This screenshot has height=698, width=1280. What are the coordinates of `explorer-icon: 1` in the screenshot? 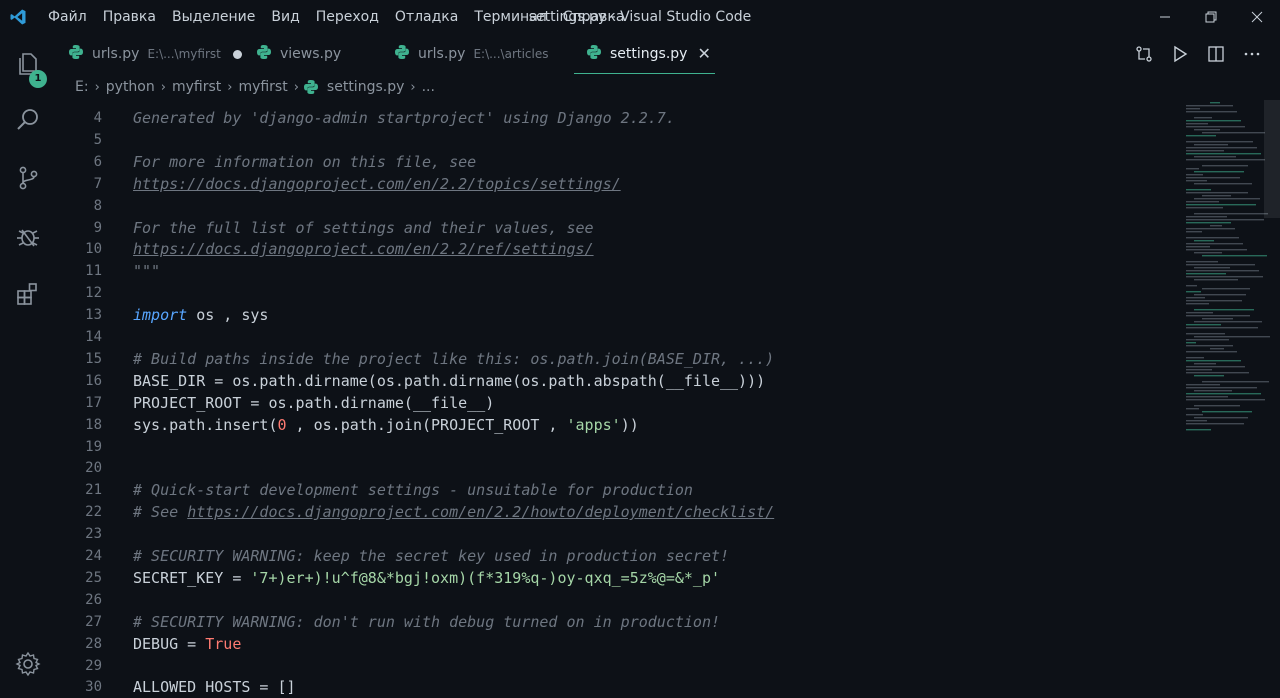 It's located at (28, 64).